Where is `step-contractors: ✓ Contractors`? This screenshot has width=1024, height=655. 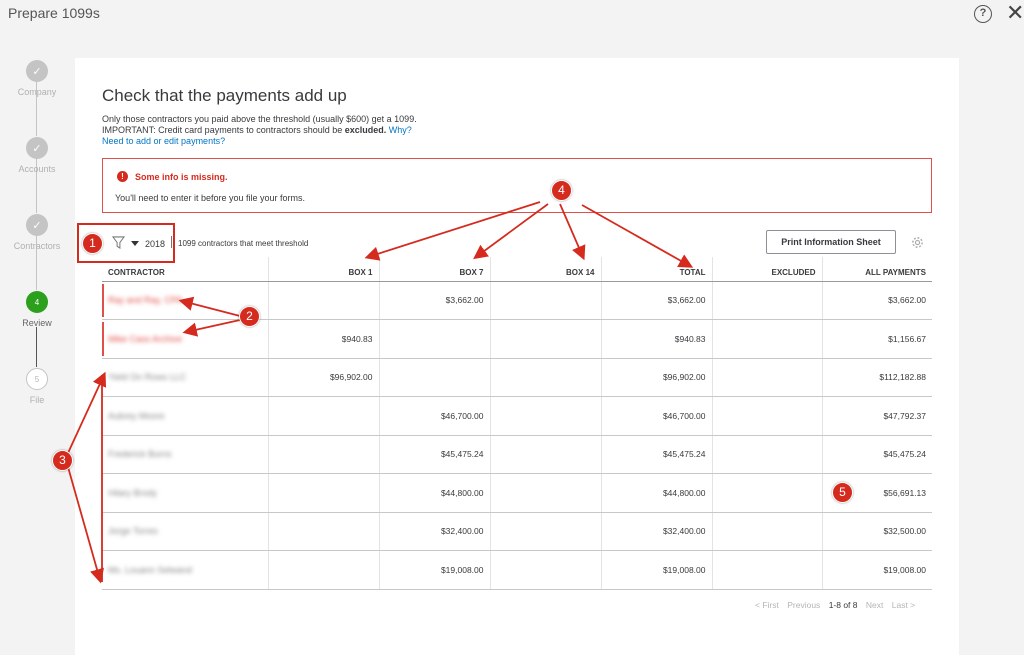 step-contractors: ✓ Contractors is located at coordinates (37, 232).